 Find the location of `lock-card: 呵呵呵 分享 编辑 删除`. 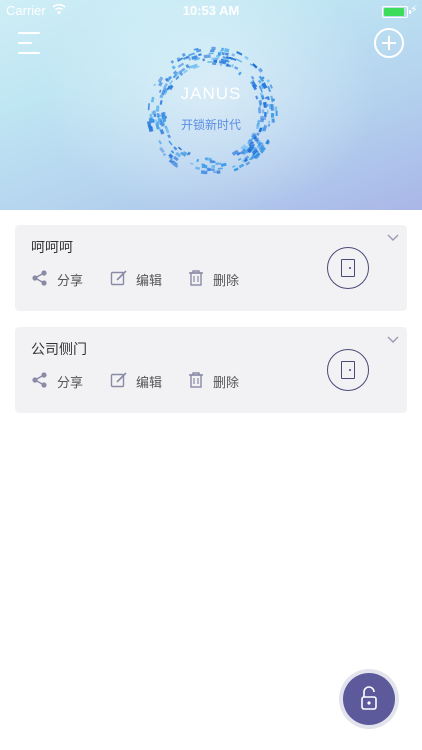

lock-card: 呵呵呵 分享 编辑 删除 is located at coordinates (211, 268).